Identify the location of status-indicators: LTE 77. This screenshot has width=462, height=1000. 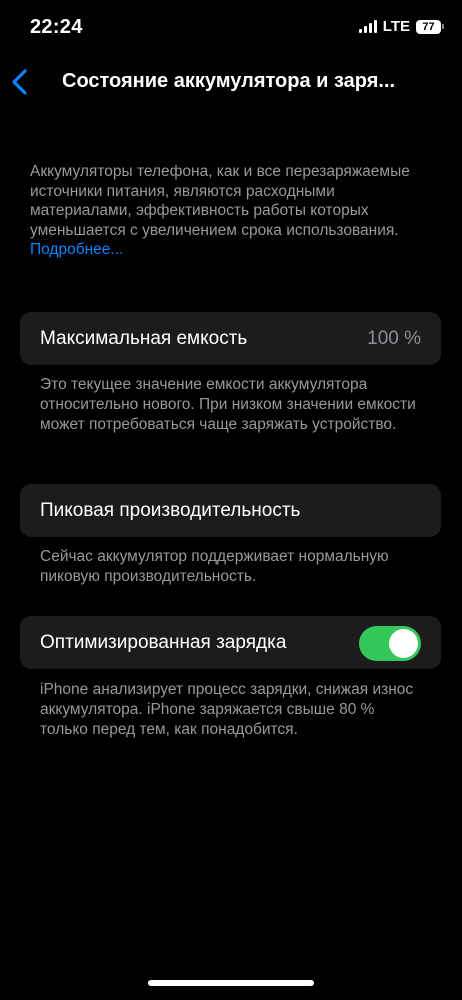
(401, 26).